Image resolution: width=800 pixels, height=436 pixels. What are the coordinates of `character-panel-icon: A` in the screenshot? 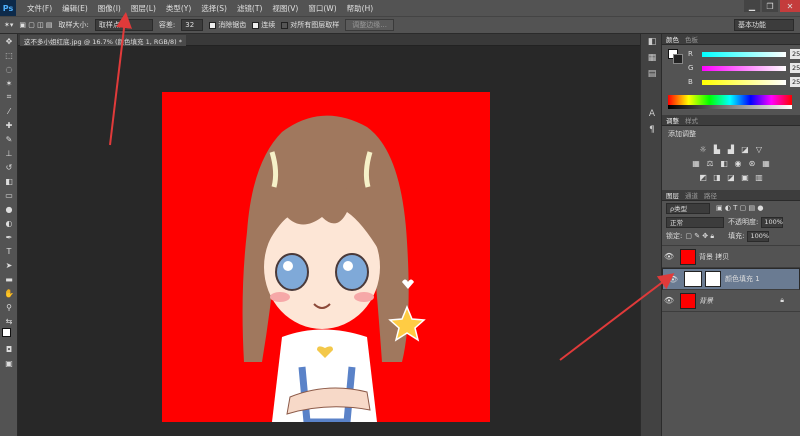 It's located at (652, 114).